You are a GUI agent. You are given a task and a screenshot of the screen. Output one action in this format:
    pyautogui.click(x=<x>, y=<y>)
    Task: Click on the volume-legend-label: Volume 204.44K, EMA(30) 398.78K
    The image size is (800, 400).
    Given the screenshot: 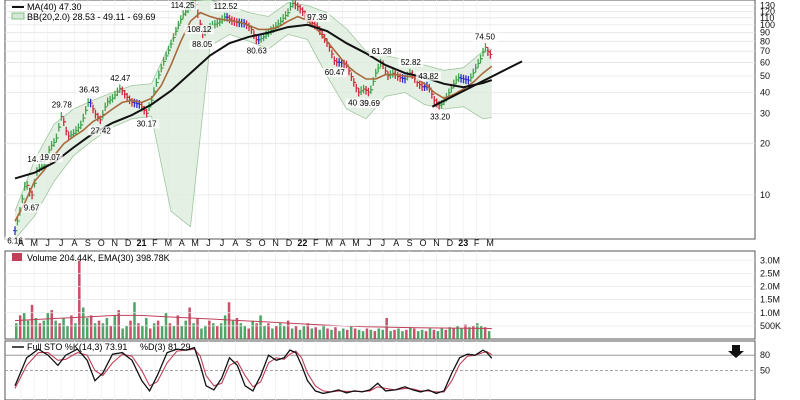 What is the action you would take?
    pyautogui.click(x=98, y=258)
    